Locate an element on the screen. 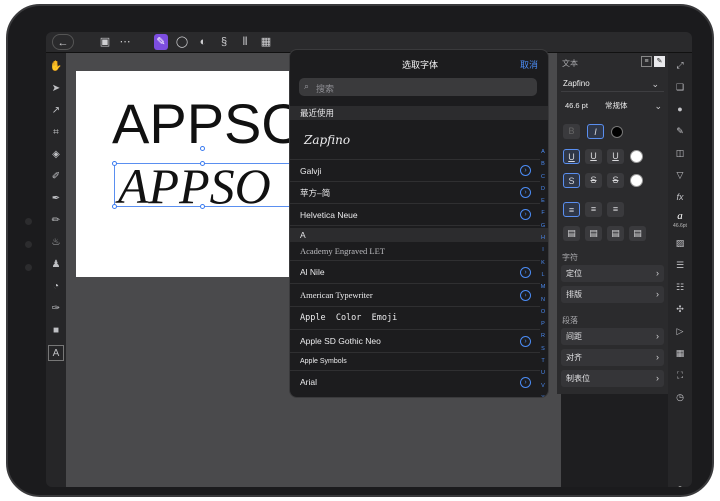 This screenshot has width=720, height=501. designer-persona-icon: ✎ is located at coordinates (161, 42).